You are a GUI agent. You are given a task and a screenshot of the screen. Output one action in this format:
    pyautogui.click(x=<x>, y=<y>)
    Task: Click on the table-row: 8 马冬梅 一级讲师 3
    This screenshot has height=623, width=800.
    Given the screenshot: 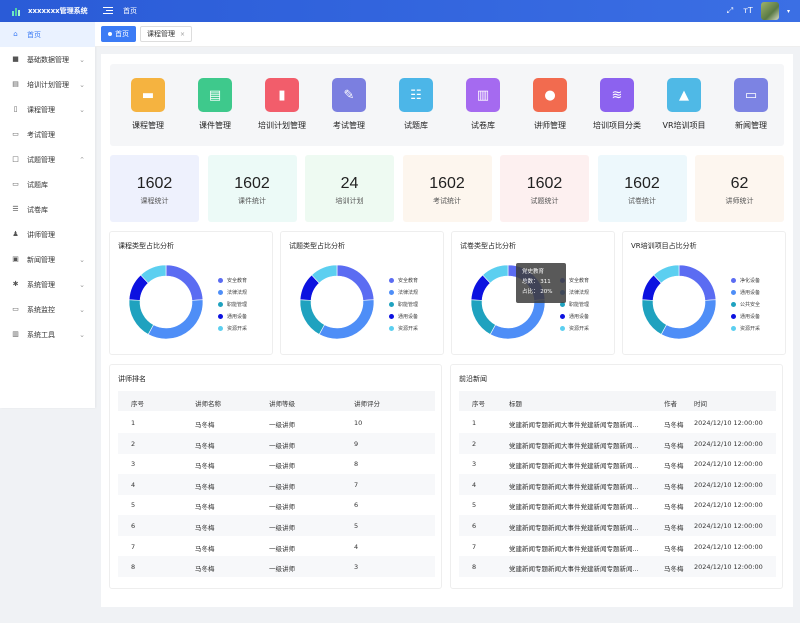 What is the action you would take?
    pyautogui.click(x=276, y=567)
    